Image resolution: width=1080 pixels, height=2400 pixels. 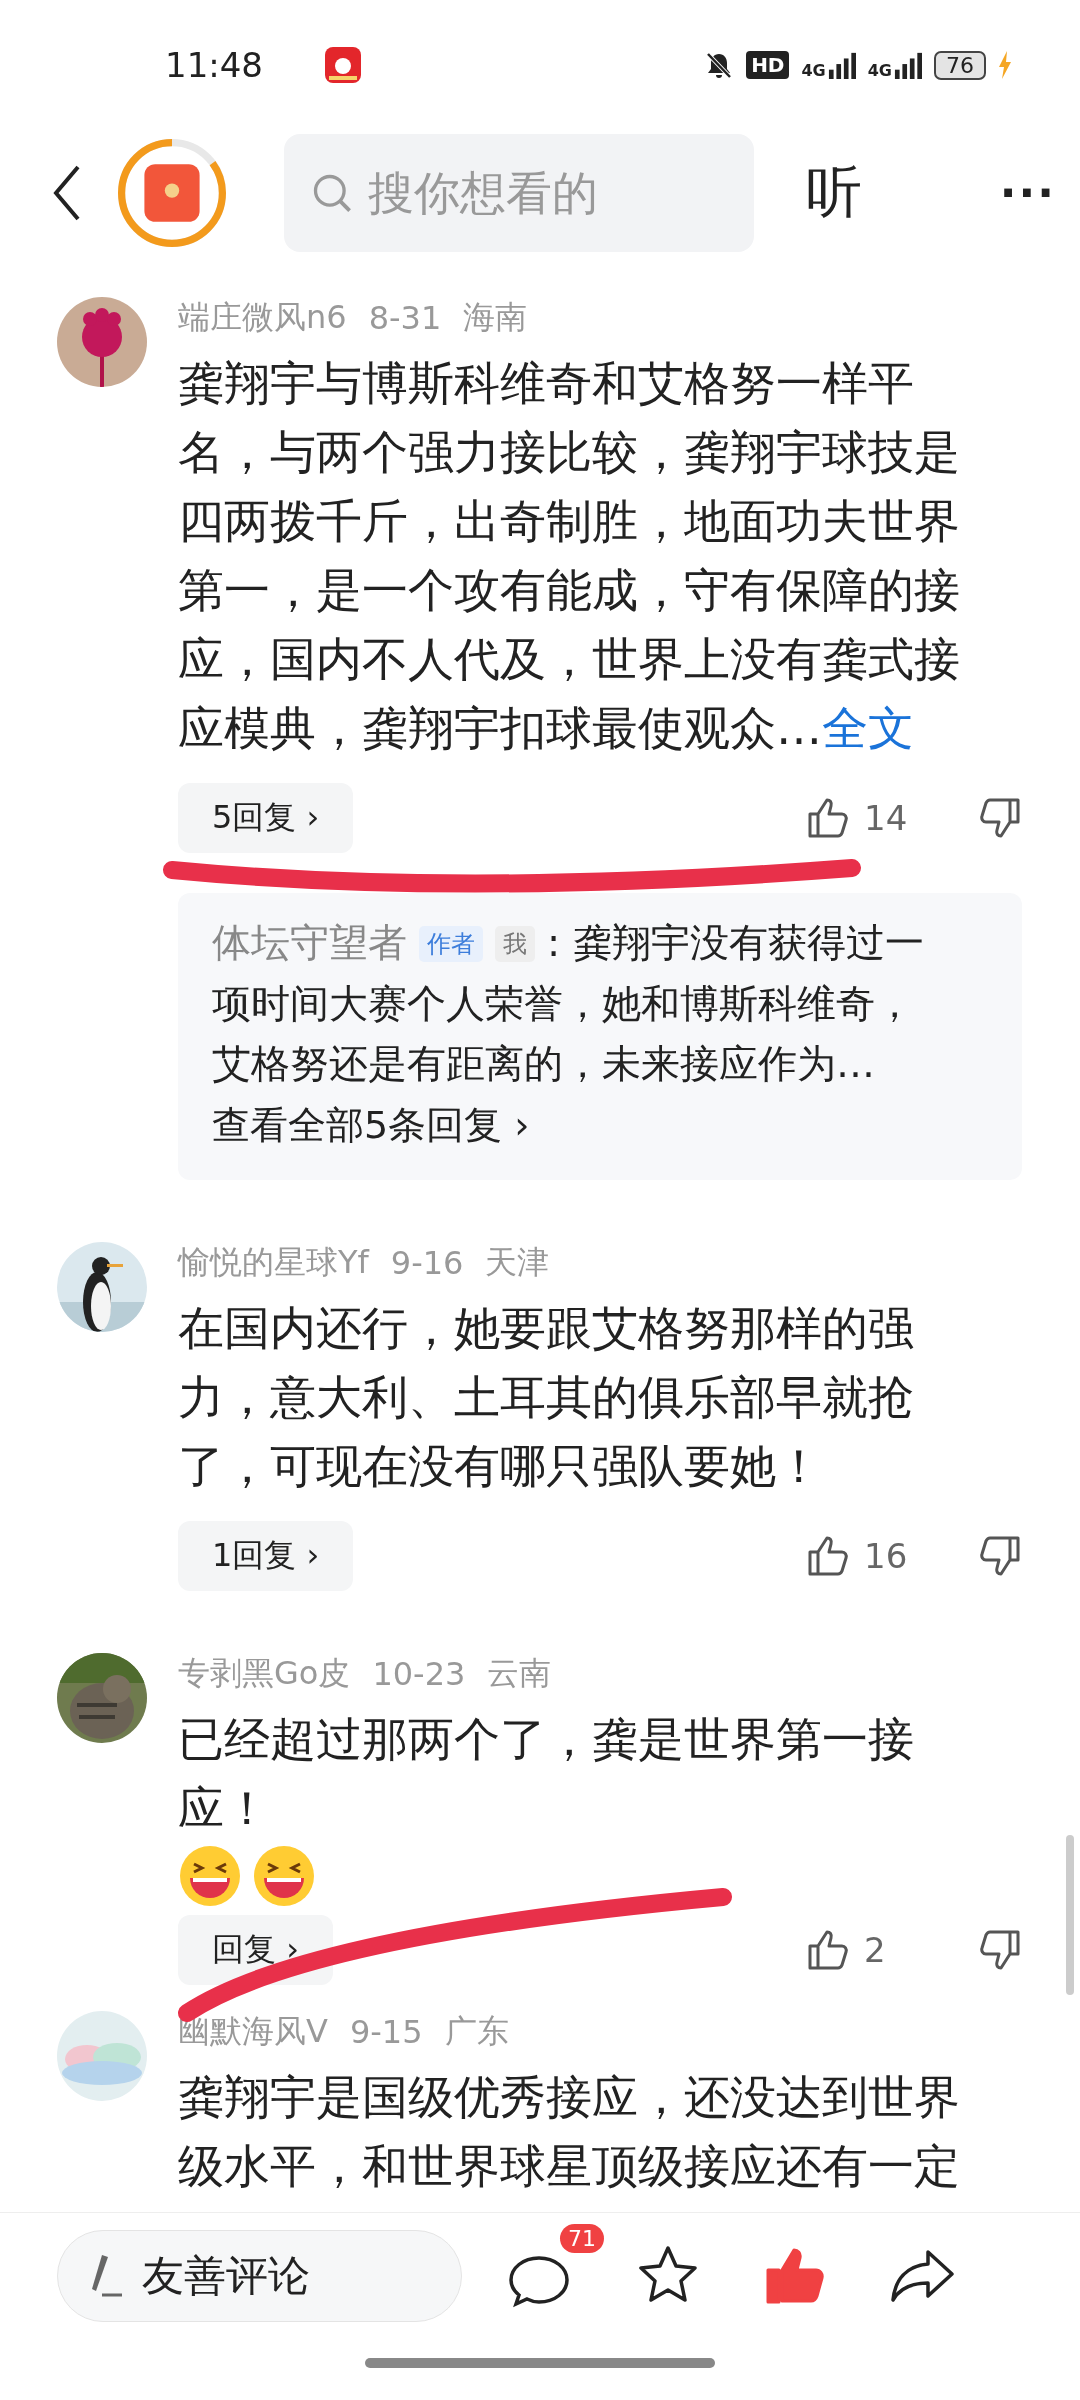 What do you see at coordinates (427, 1263) in the screenshot?
I see `comment-date: 9-16` at bounding box center [427, 1263].